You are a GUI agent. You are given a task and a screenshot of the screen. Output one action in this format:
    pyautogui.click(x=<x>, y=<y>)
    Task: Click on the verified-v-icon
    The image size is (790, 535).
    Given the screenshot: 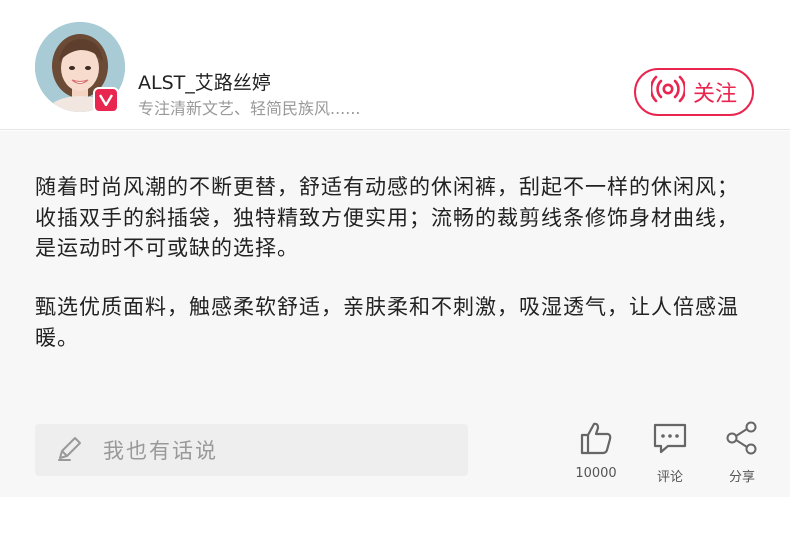 What is the action you would take?
    pyautogui.click(x=106, y=100)
    